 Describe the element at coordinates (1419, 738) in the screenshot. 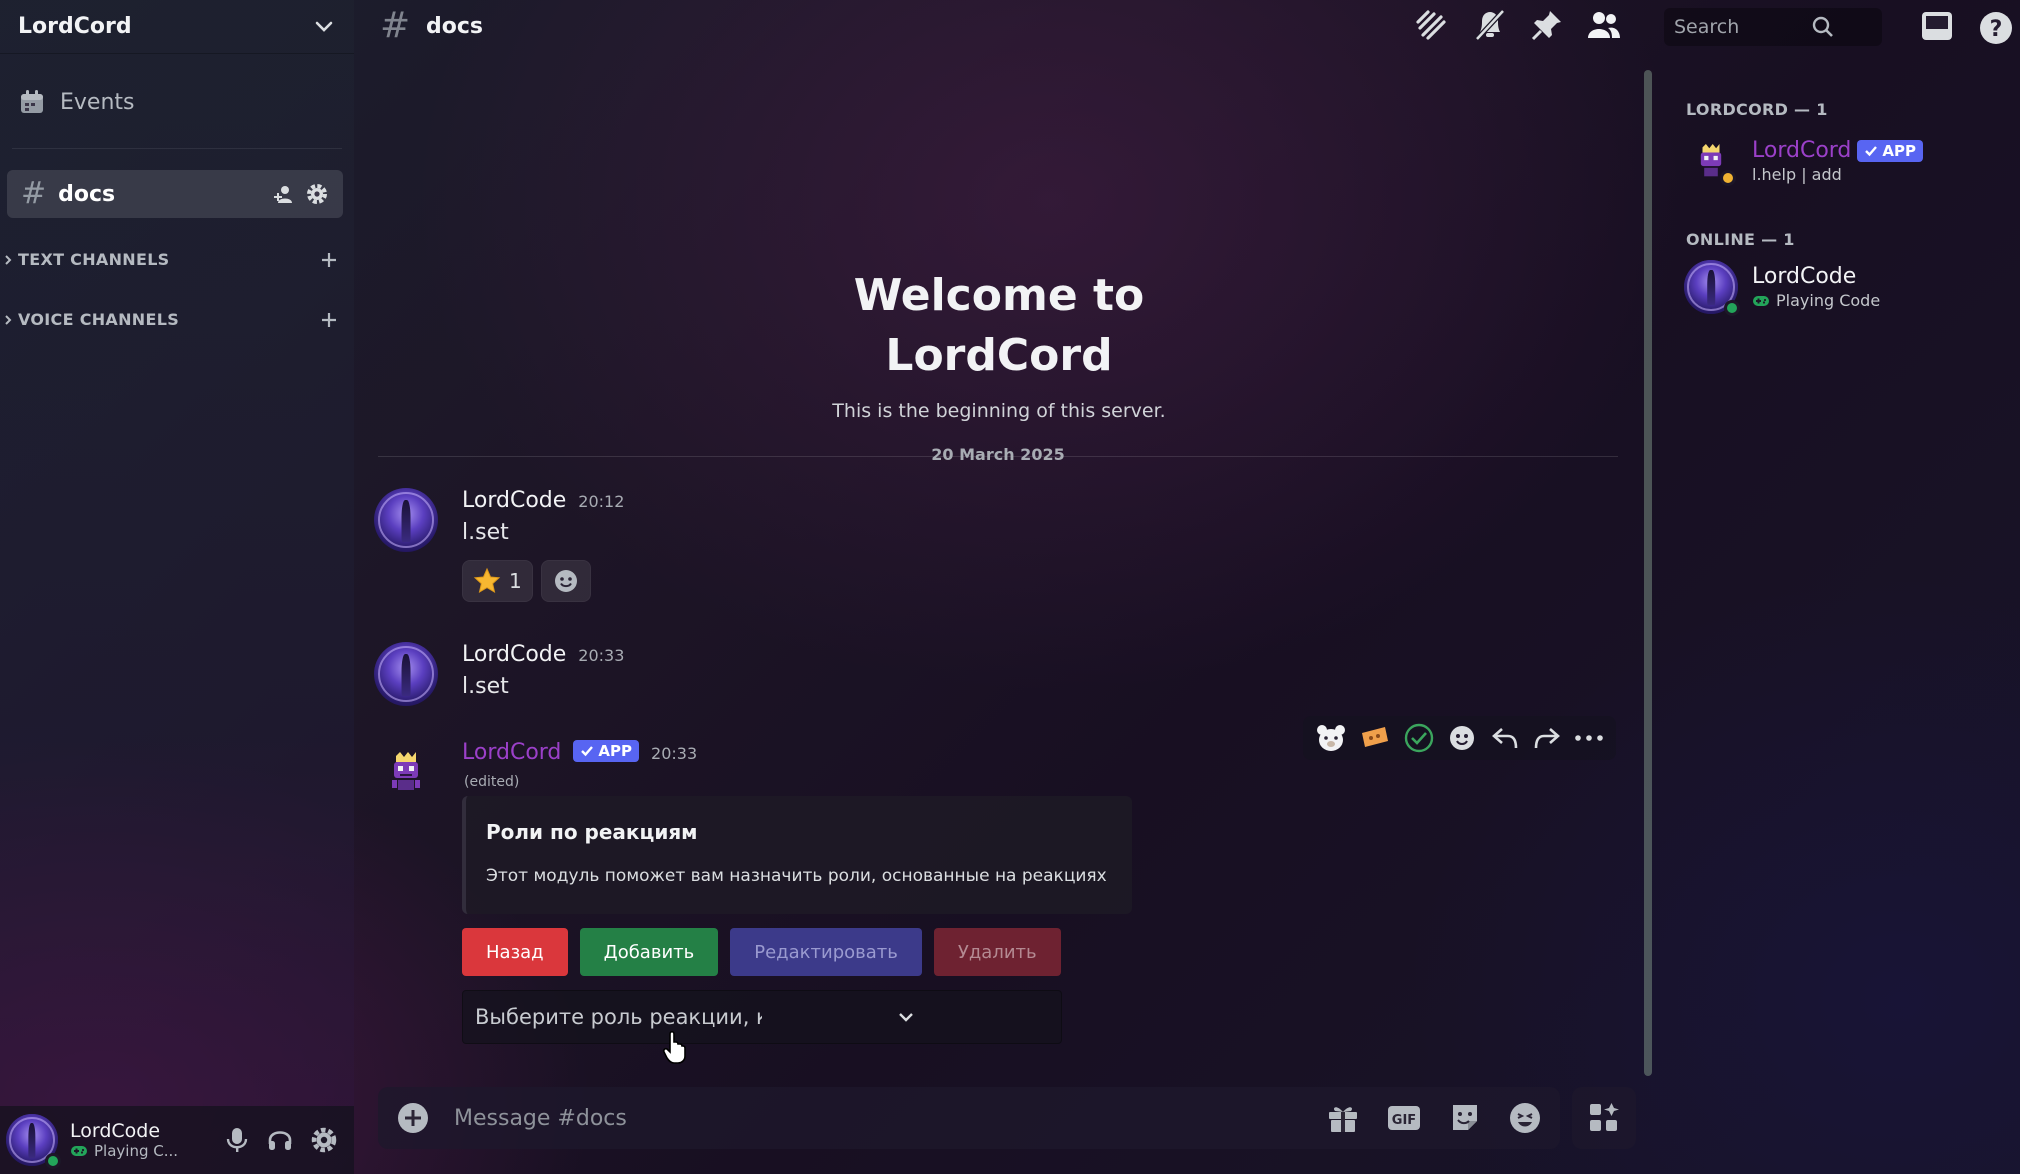

I see `check-circle-icon` at that location.